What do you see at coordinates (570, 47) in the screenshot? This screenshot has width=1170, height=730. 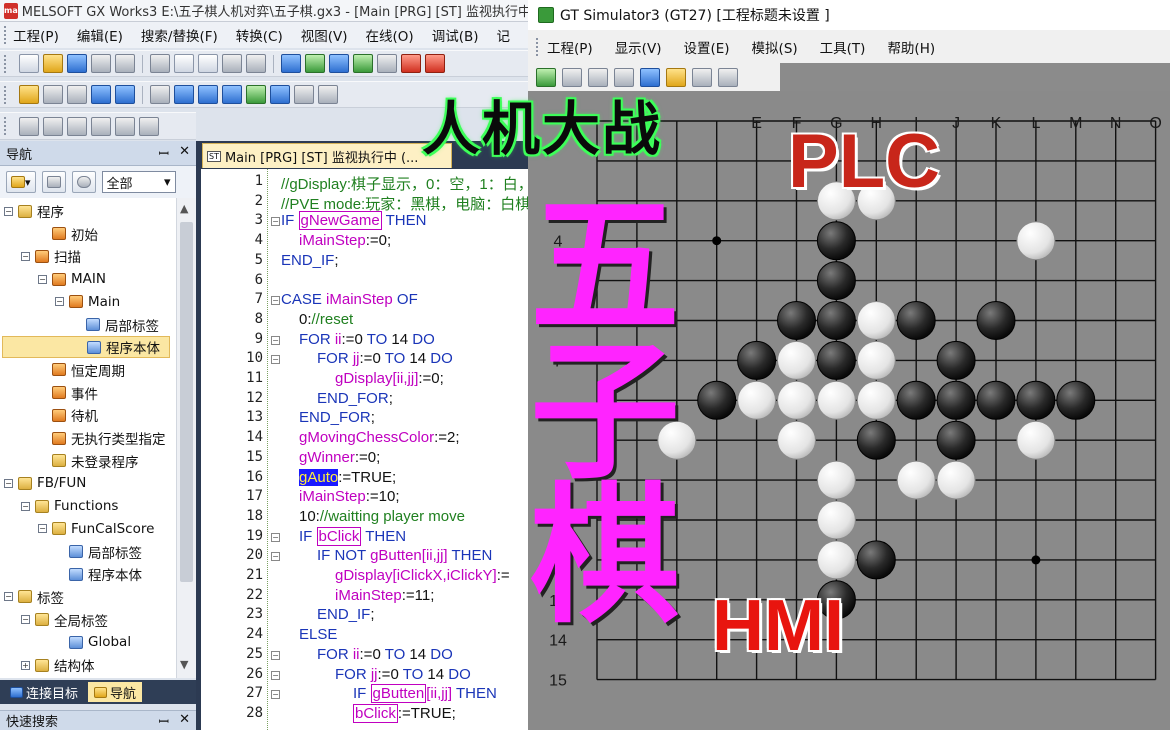 I see `gt-menu-project: 工程(P)` at bounding box center [570, 47].